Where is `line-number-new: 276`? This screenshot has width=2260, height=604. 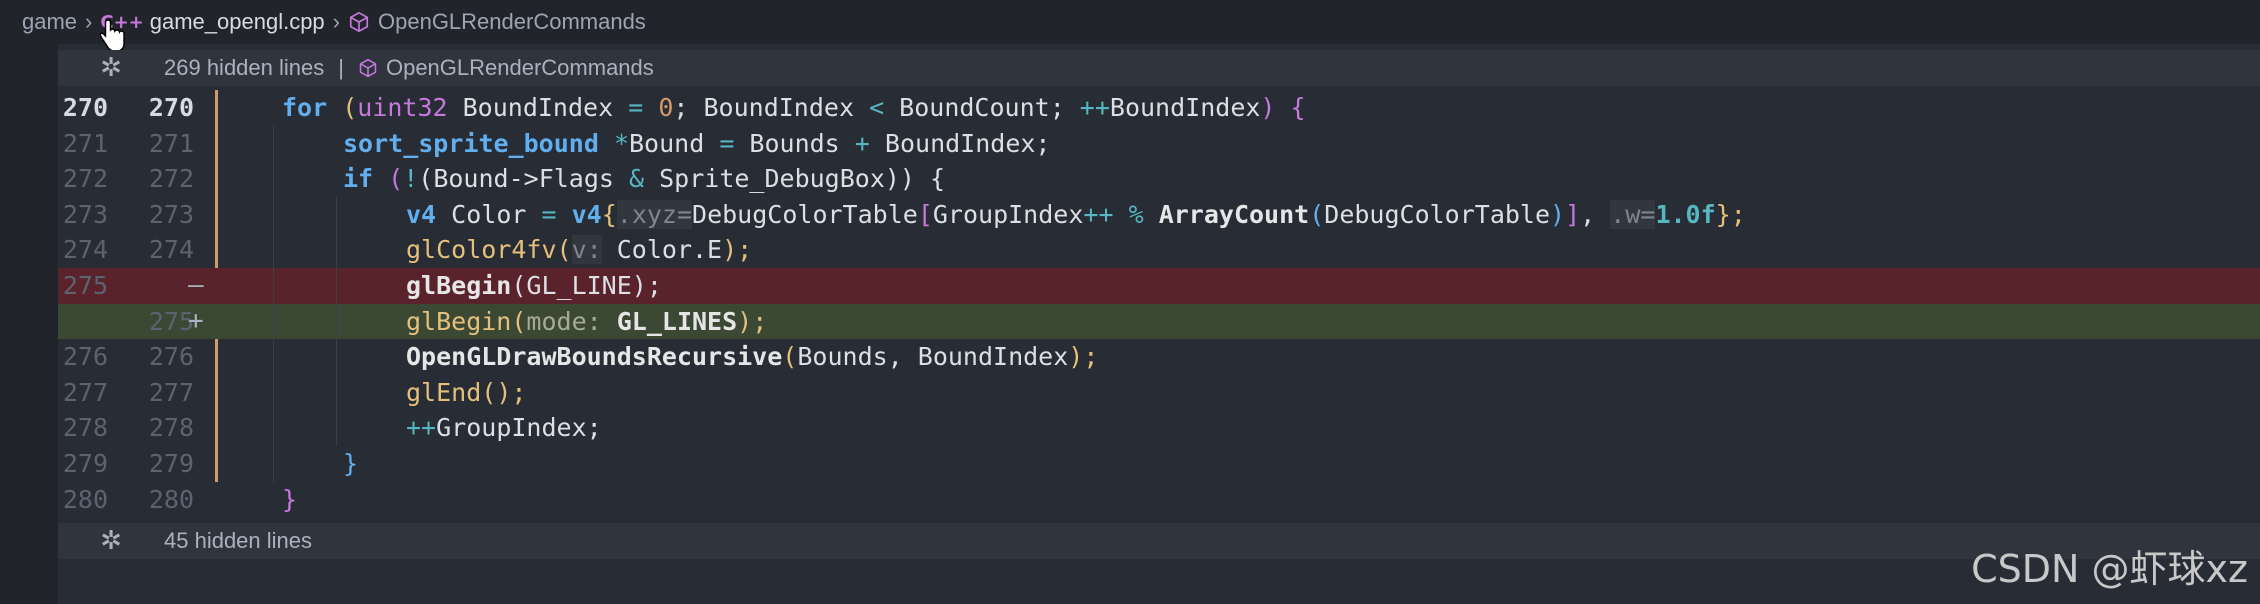
line-number-new: 276 is located at coordinates (171, 357).